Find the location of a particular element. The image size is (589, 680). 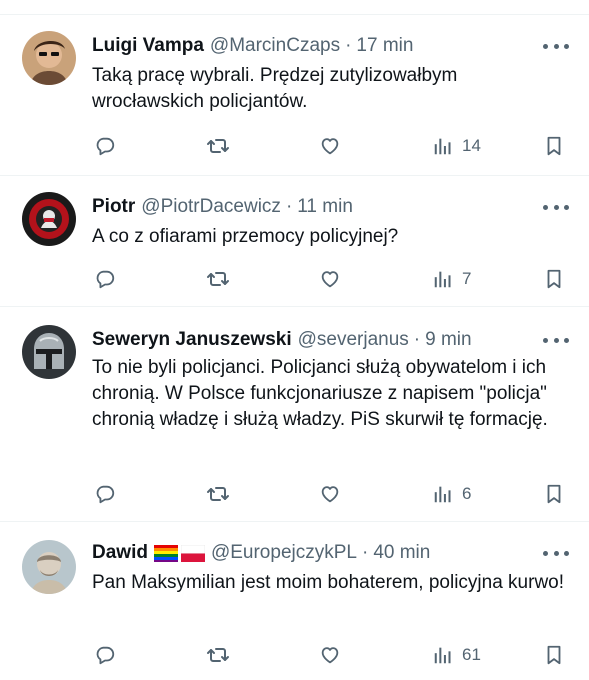

timestamp: 11 min is located at coordinates (325, 207).